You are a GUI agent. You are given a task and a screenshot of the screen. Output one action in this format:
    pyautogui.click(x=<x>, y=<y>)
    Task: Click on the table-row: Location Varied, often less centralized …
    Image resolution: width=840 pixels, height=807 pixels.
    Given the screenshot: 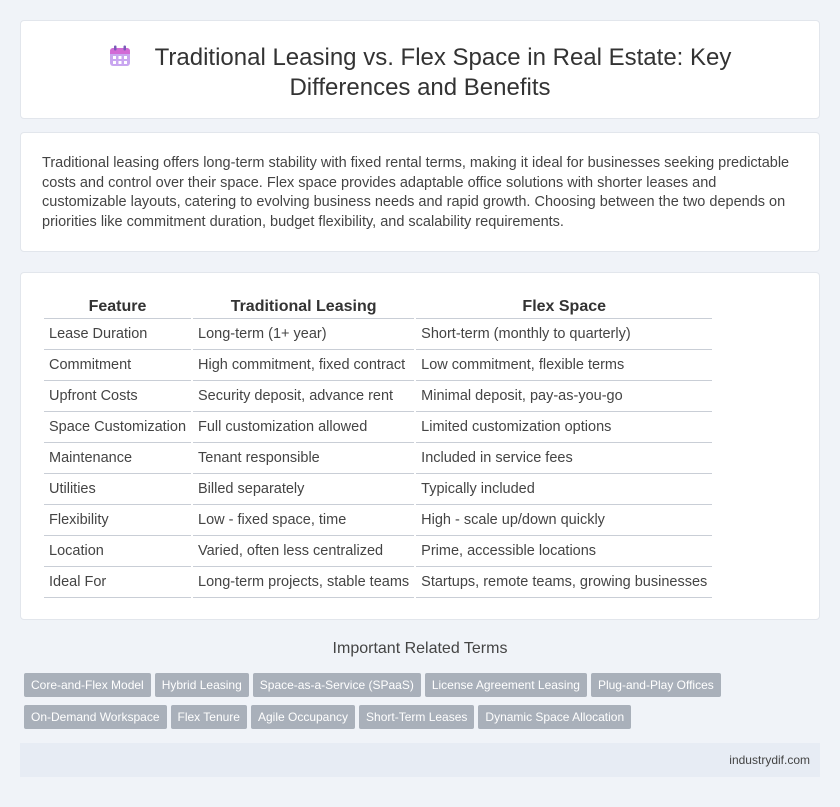 What is the action you would take?
    pyautogui.click(x=378, y=551)
    